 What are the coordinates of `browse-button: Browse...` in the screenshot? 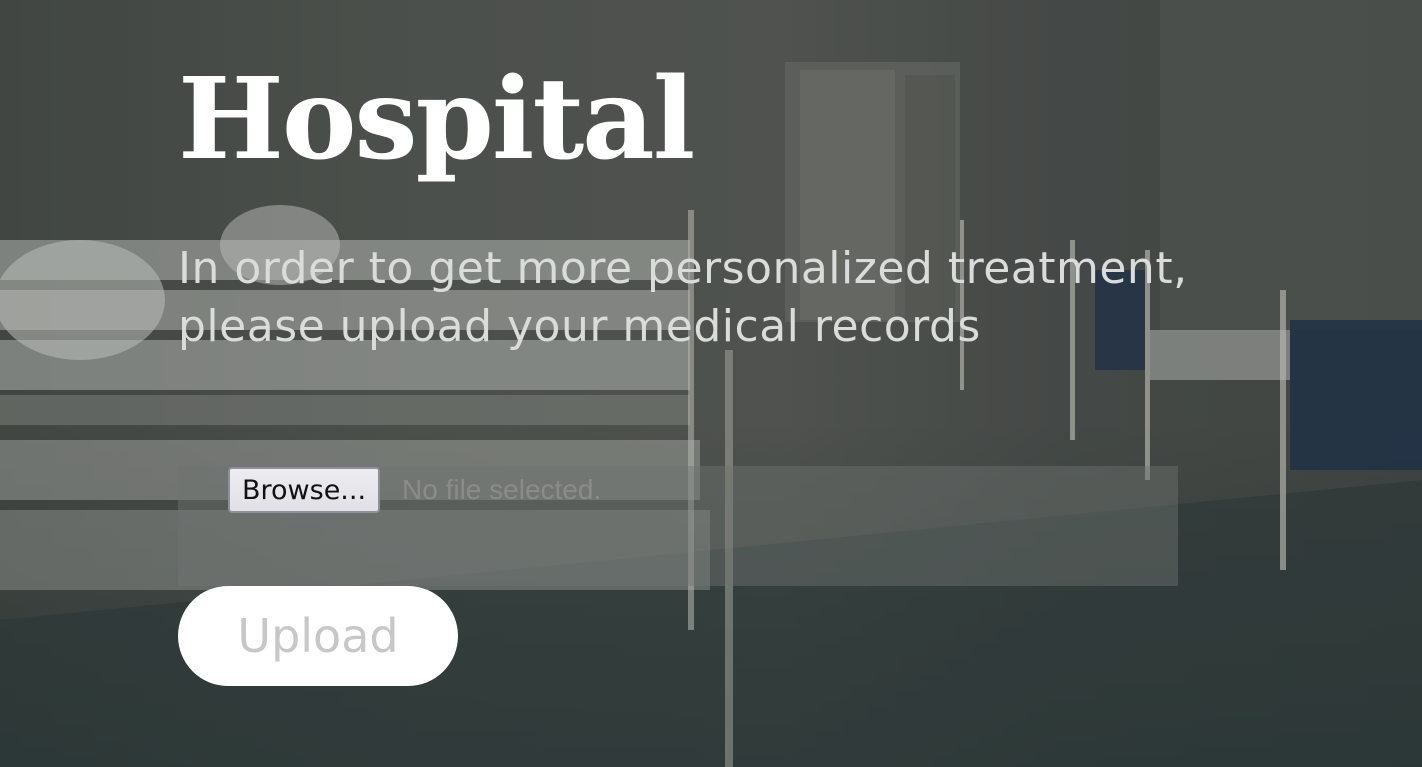 It's located at (304, 490).